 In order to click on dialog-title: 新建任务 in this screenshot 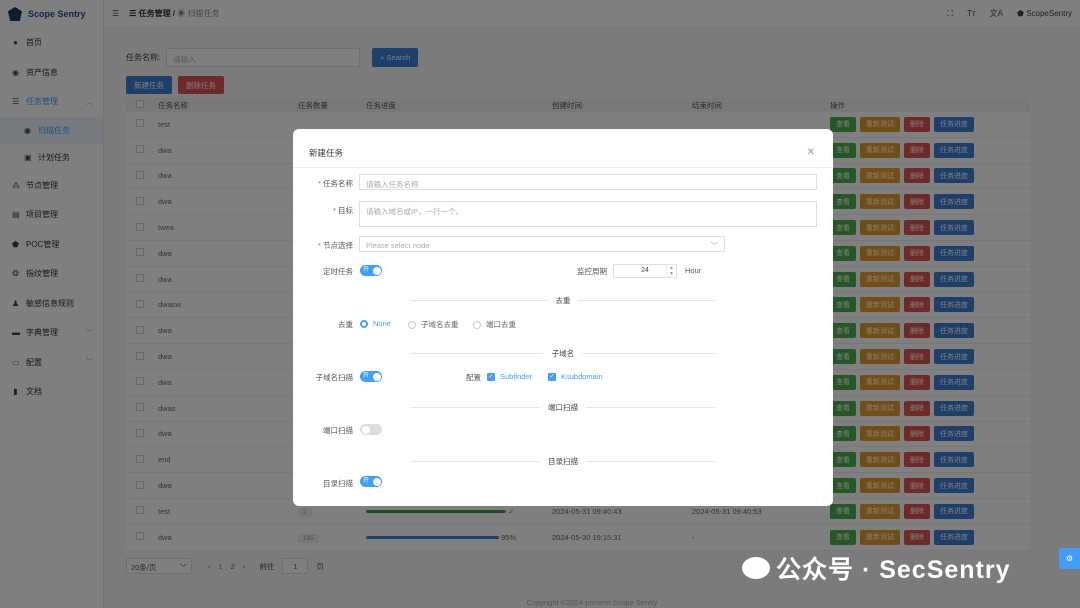, I will do `click(326, 153)`.